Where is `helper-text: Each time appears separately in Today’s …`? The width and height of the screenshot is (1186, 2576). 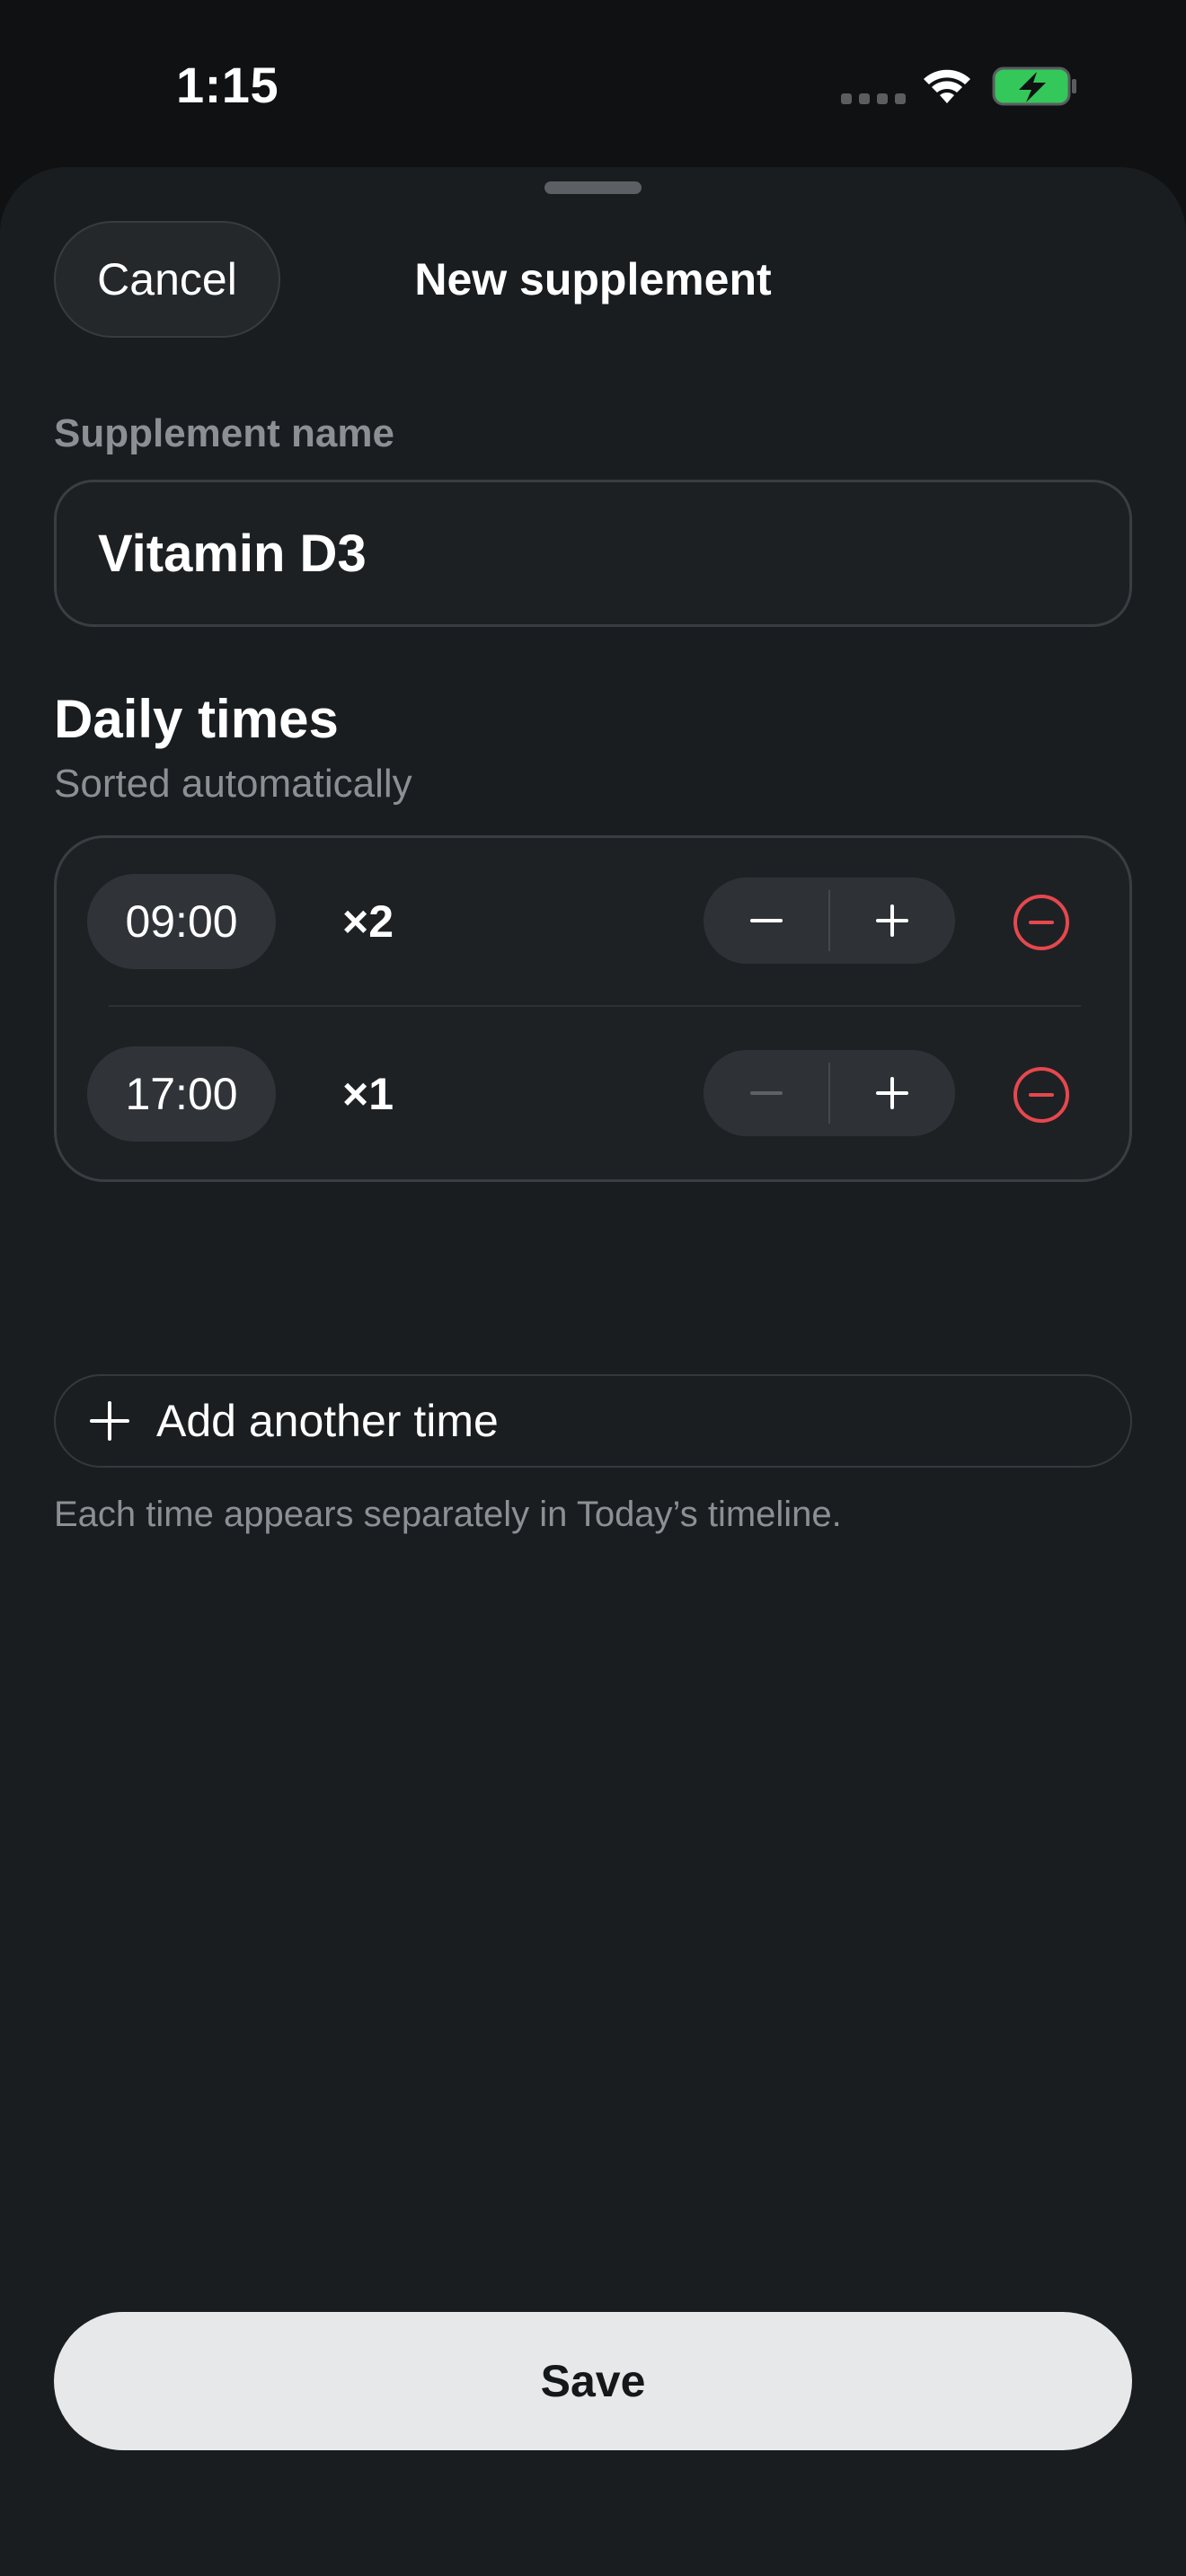 helper-text: Each time appears separately in Today’s … is located at coordinates (448, 1514).